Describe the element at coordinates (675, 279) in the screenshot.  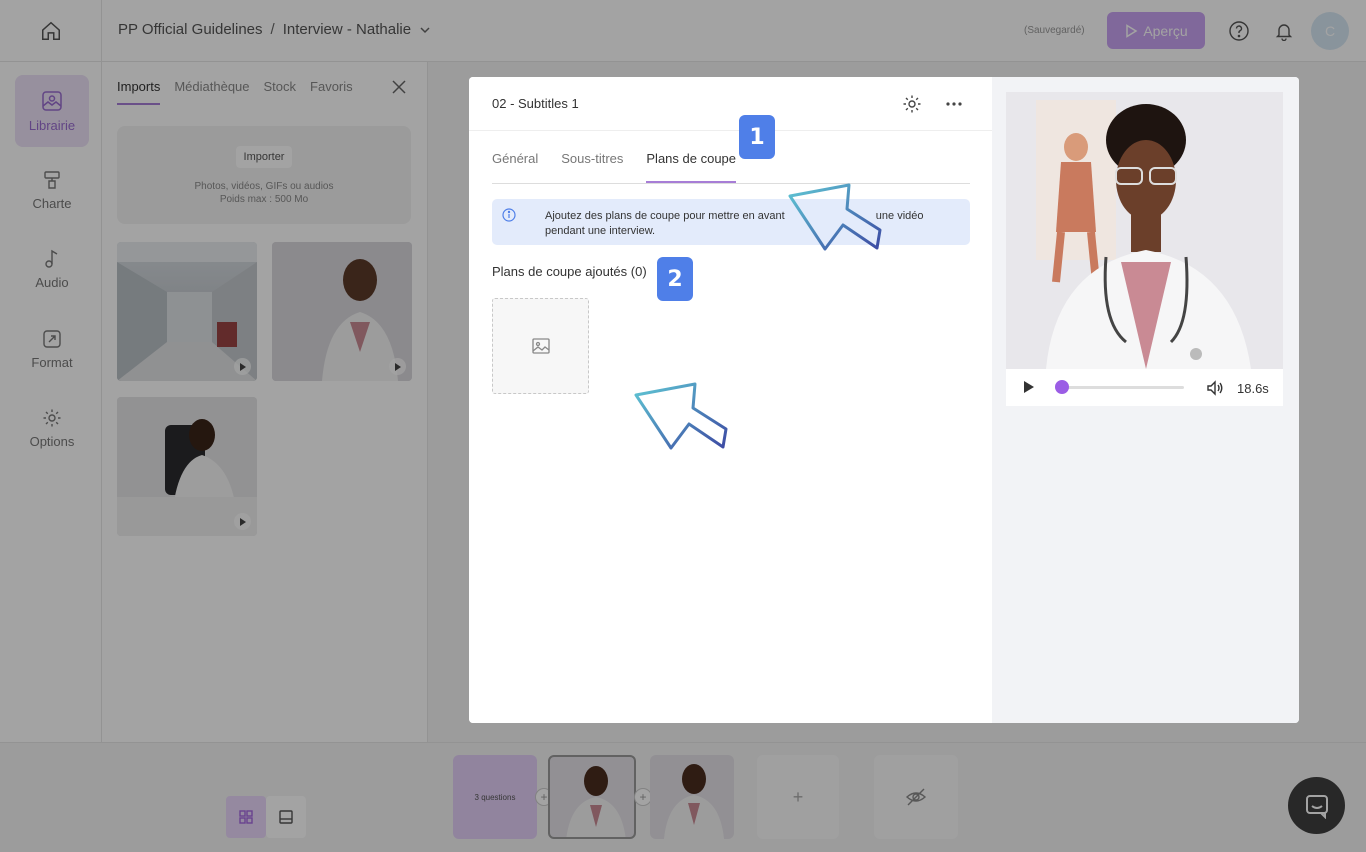
I see `step-badge-2: 2` at that location.